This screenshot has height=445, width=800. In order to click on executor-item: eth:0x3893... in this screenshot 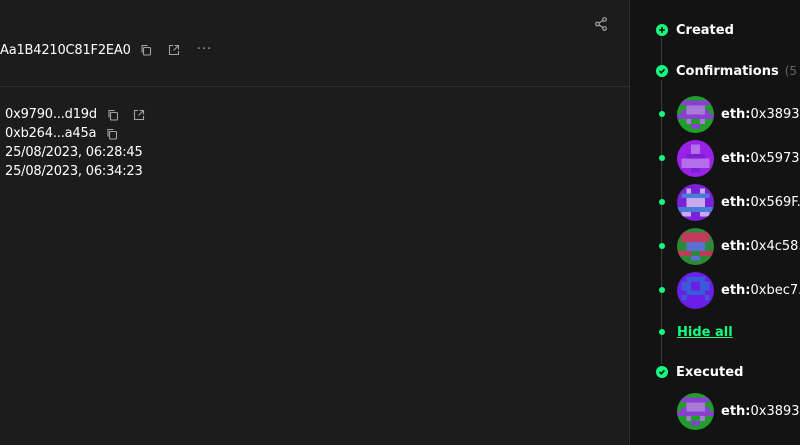, I will do `click(738, 411)`.